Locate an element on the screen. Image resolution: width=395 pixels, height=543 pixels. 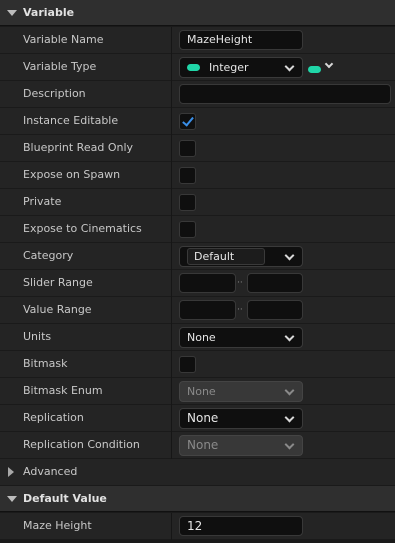
maze-height-label: Maze Height is located at coordinates (57, 525).